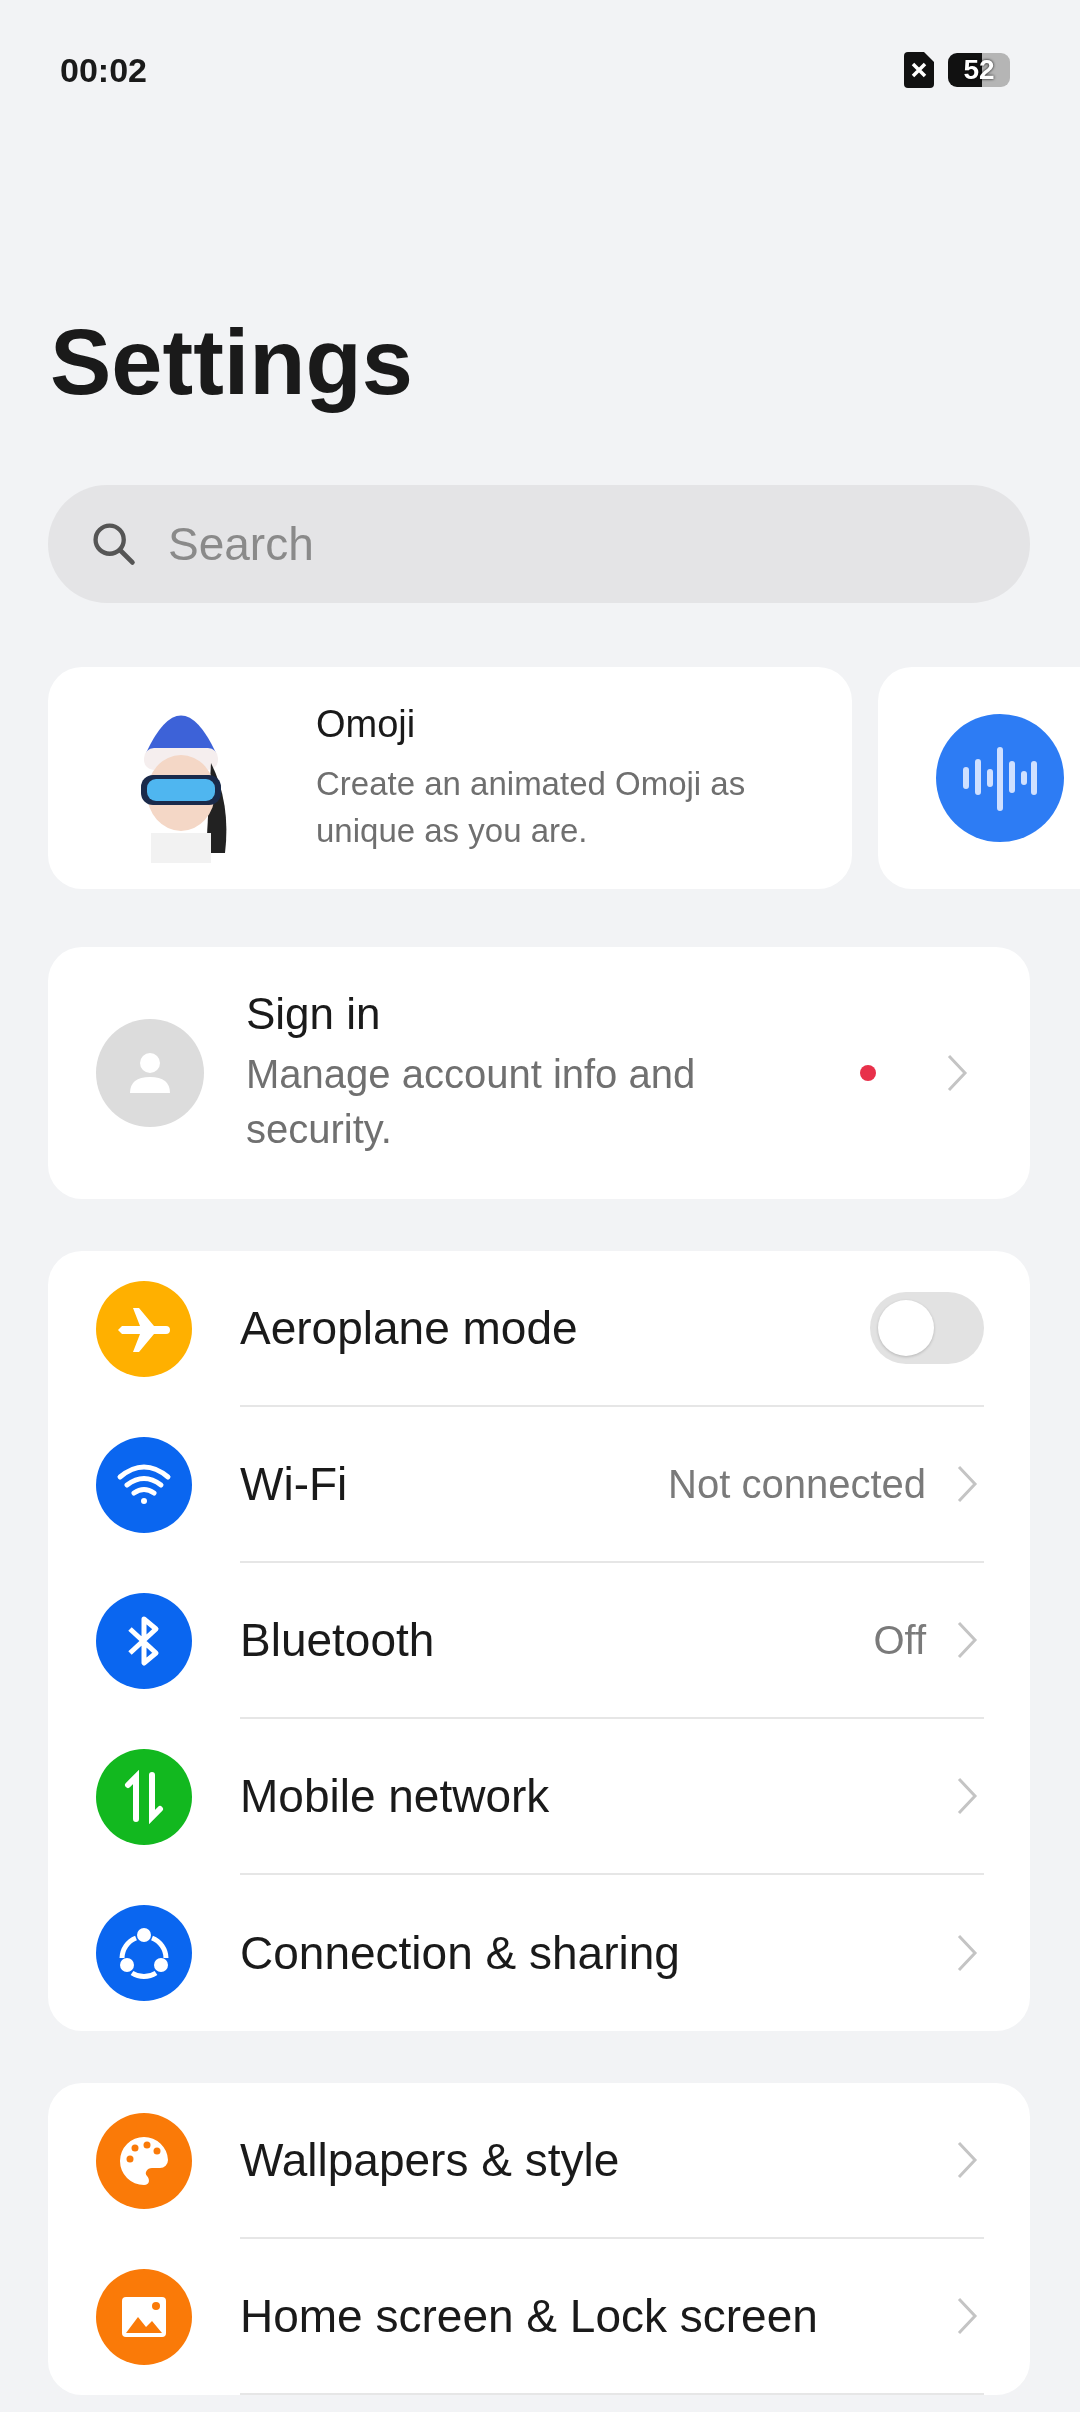  Describe the element at coordinates (460, 1953) in the screenshot. I see `row-label: Connection & sharing` at that location.